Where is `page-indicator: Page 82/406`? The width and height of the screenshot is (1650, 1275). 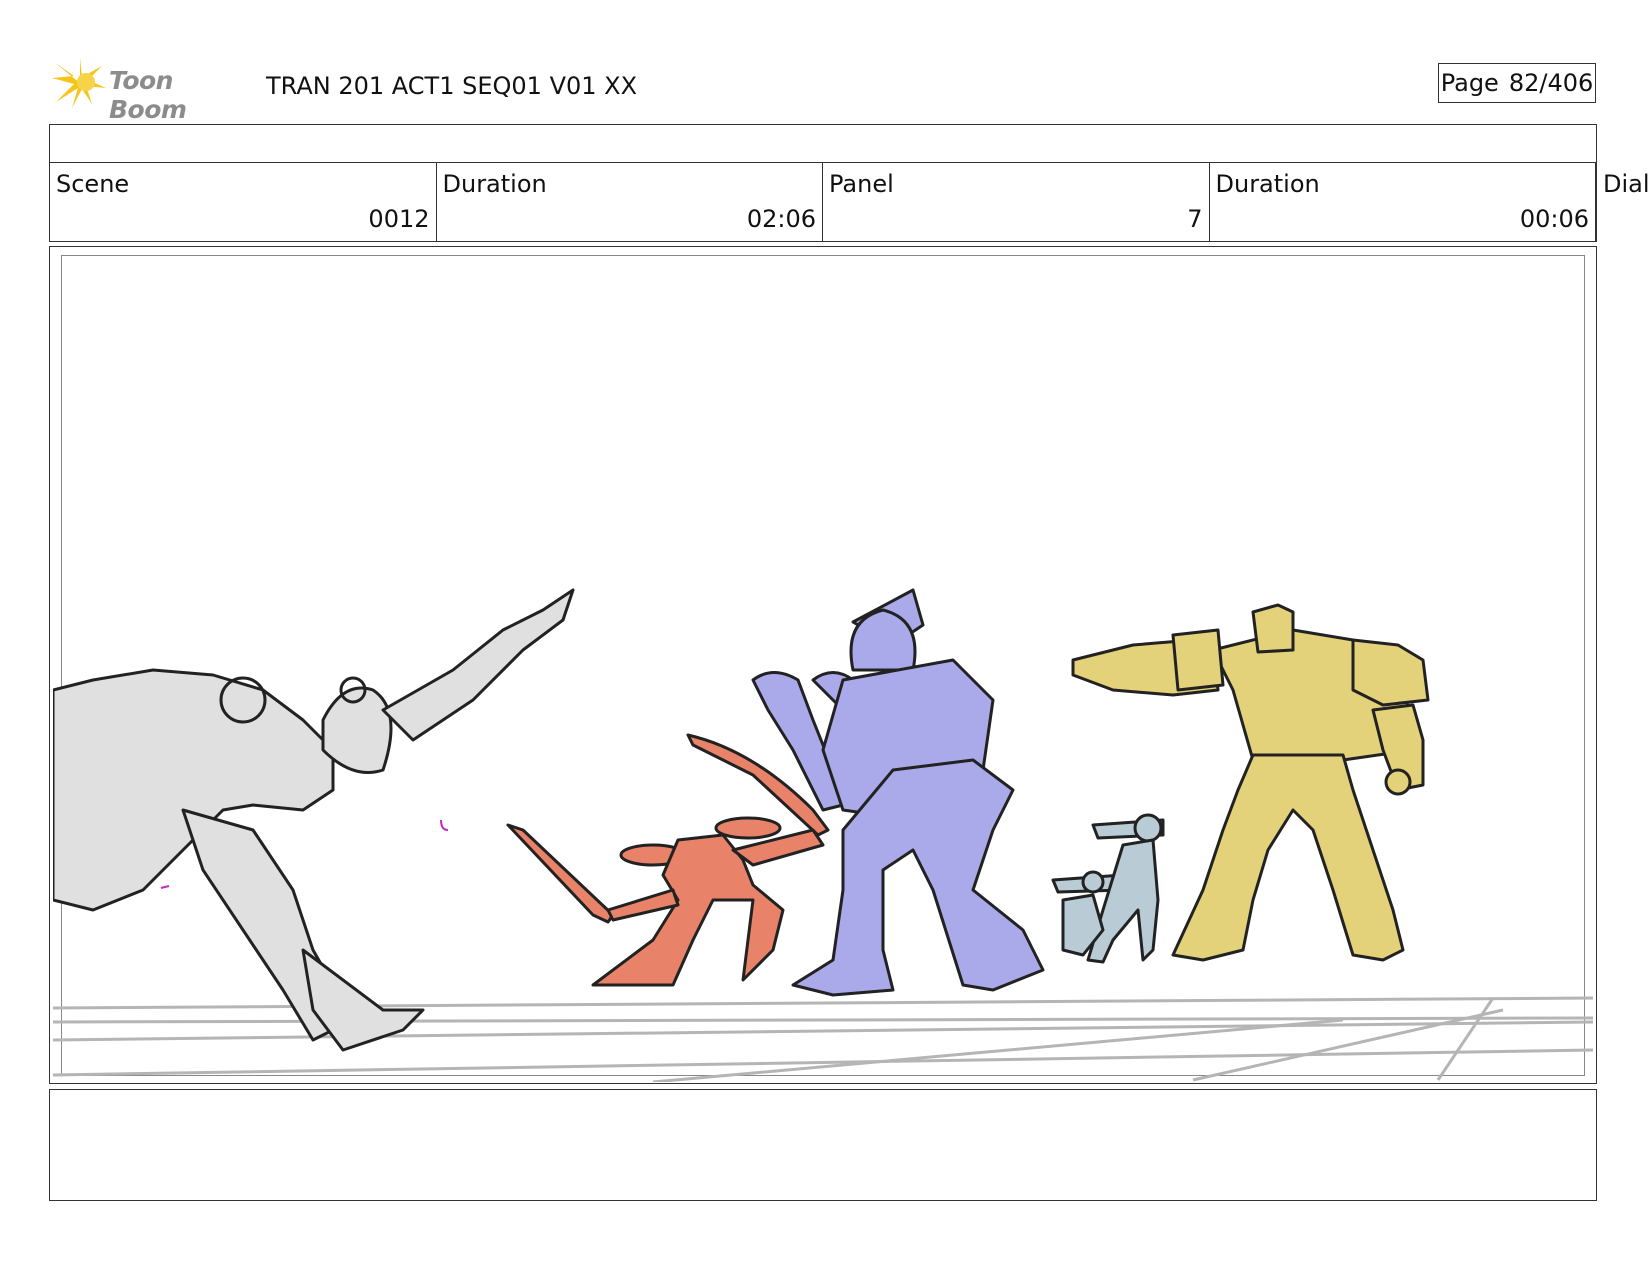 page-indicator: Page 82/406 is located at coordinates (1517, 83).